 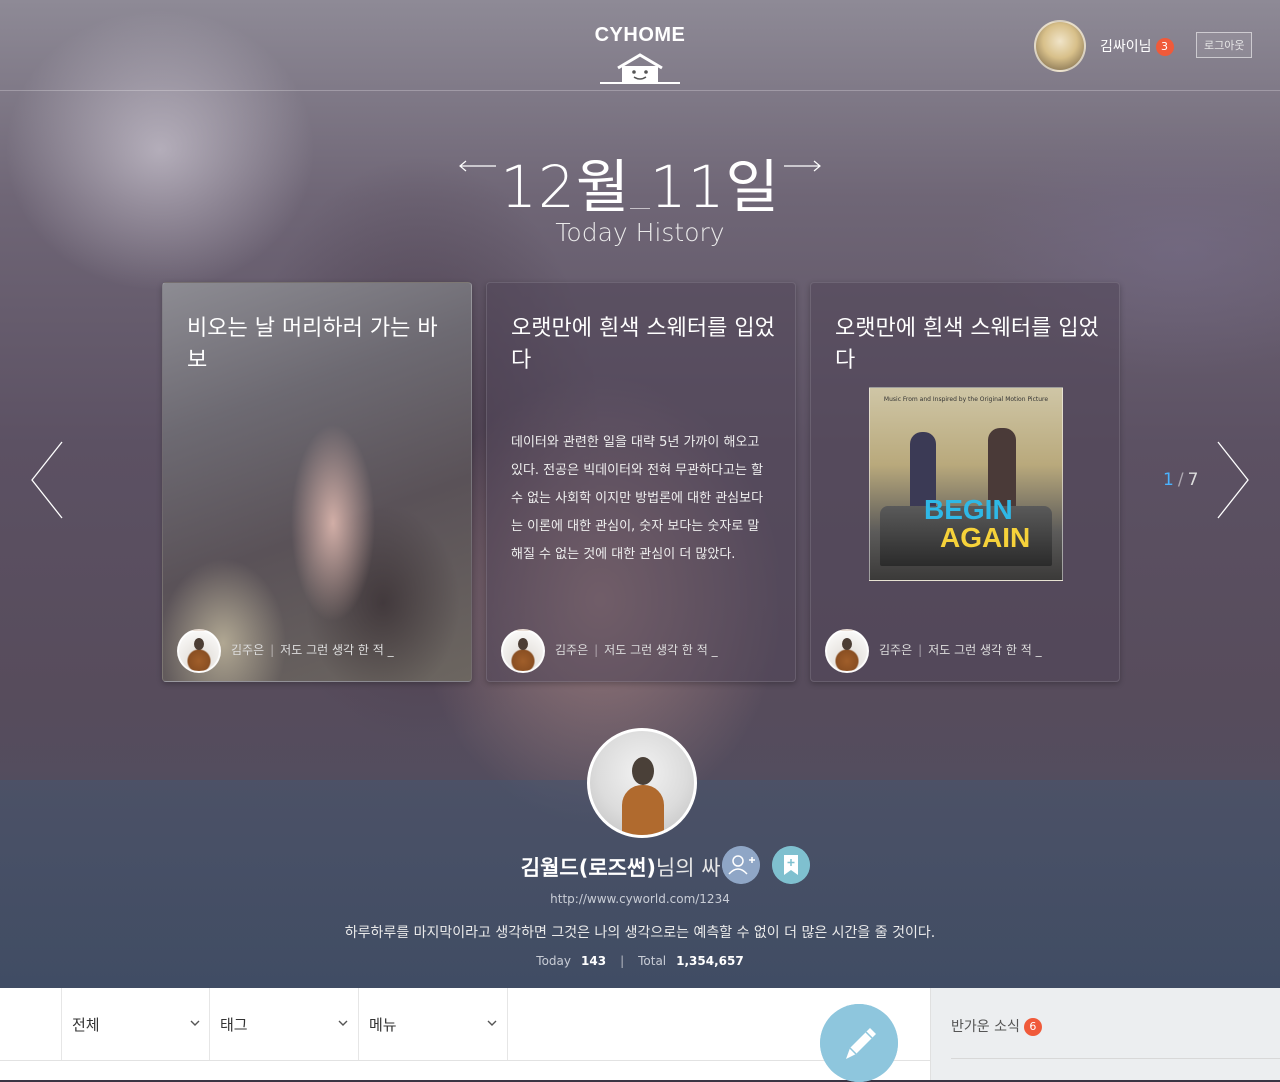 I want to click on carousel-pager: 1/7, so click(x=1180, y=480).